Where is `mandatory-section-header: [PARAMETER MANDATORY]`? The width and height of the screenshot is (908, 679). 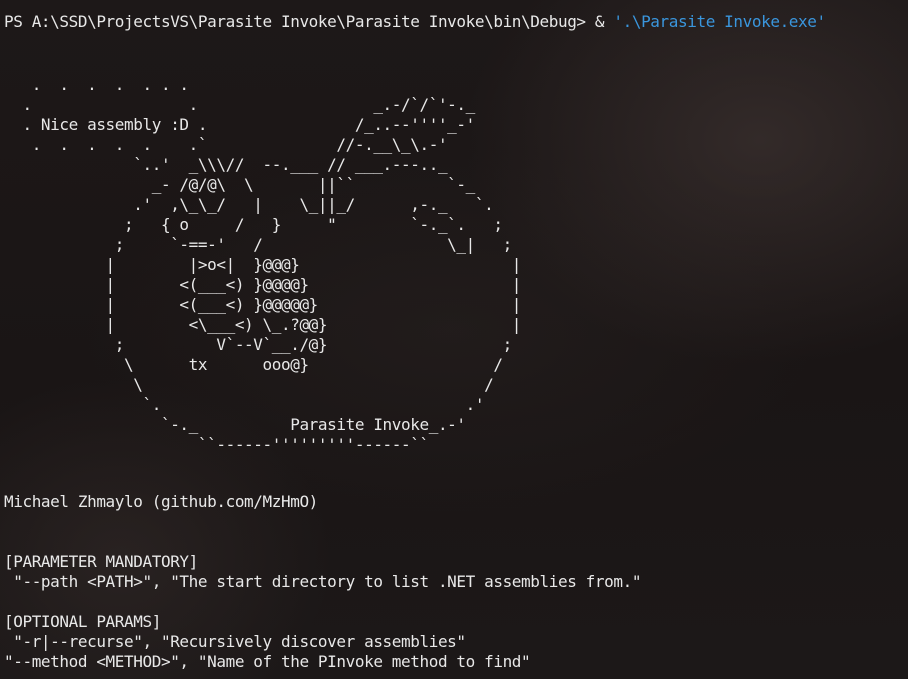 mandatory-section-header: [PARAMETER MANDATORY] is located at coordinates (101, 561).